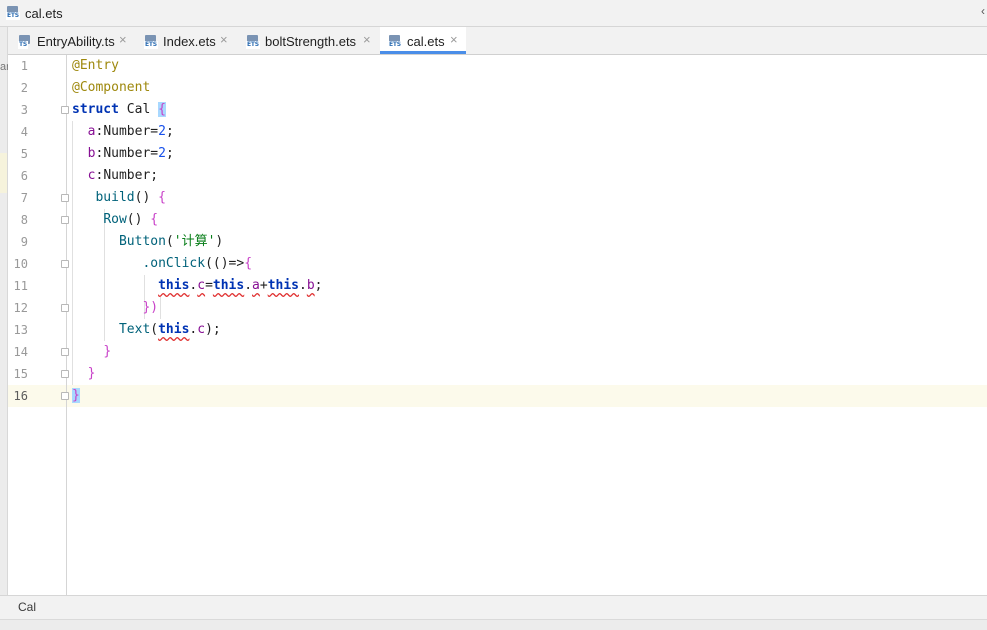 This screenshot has width=987, height=630. What do you see at coordinates (225, 263) in the screenshot?
I see `code-token: (()=>` at bounding box center [225, 263].